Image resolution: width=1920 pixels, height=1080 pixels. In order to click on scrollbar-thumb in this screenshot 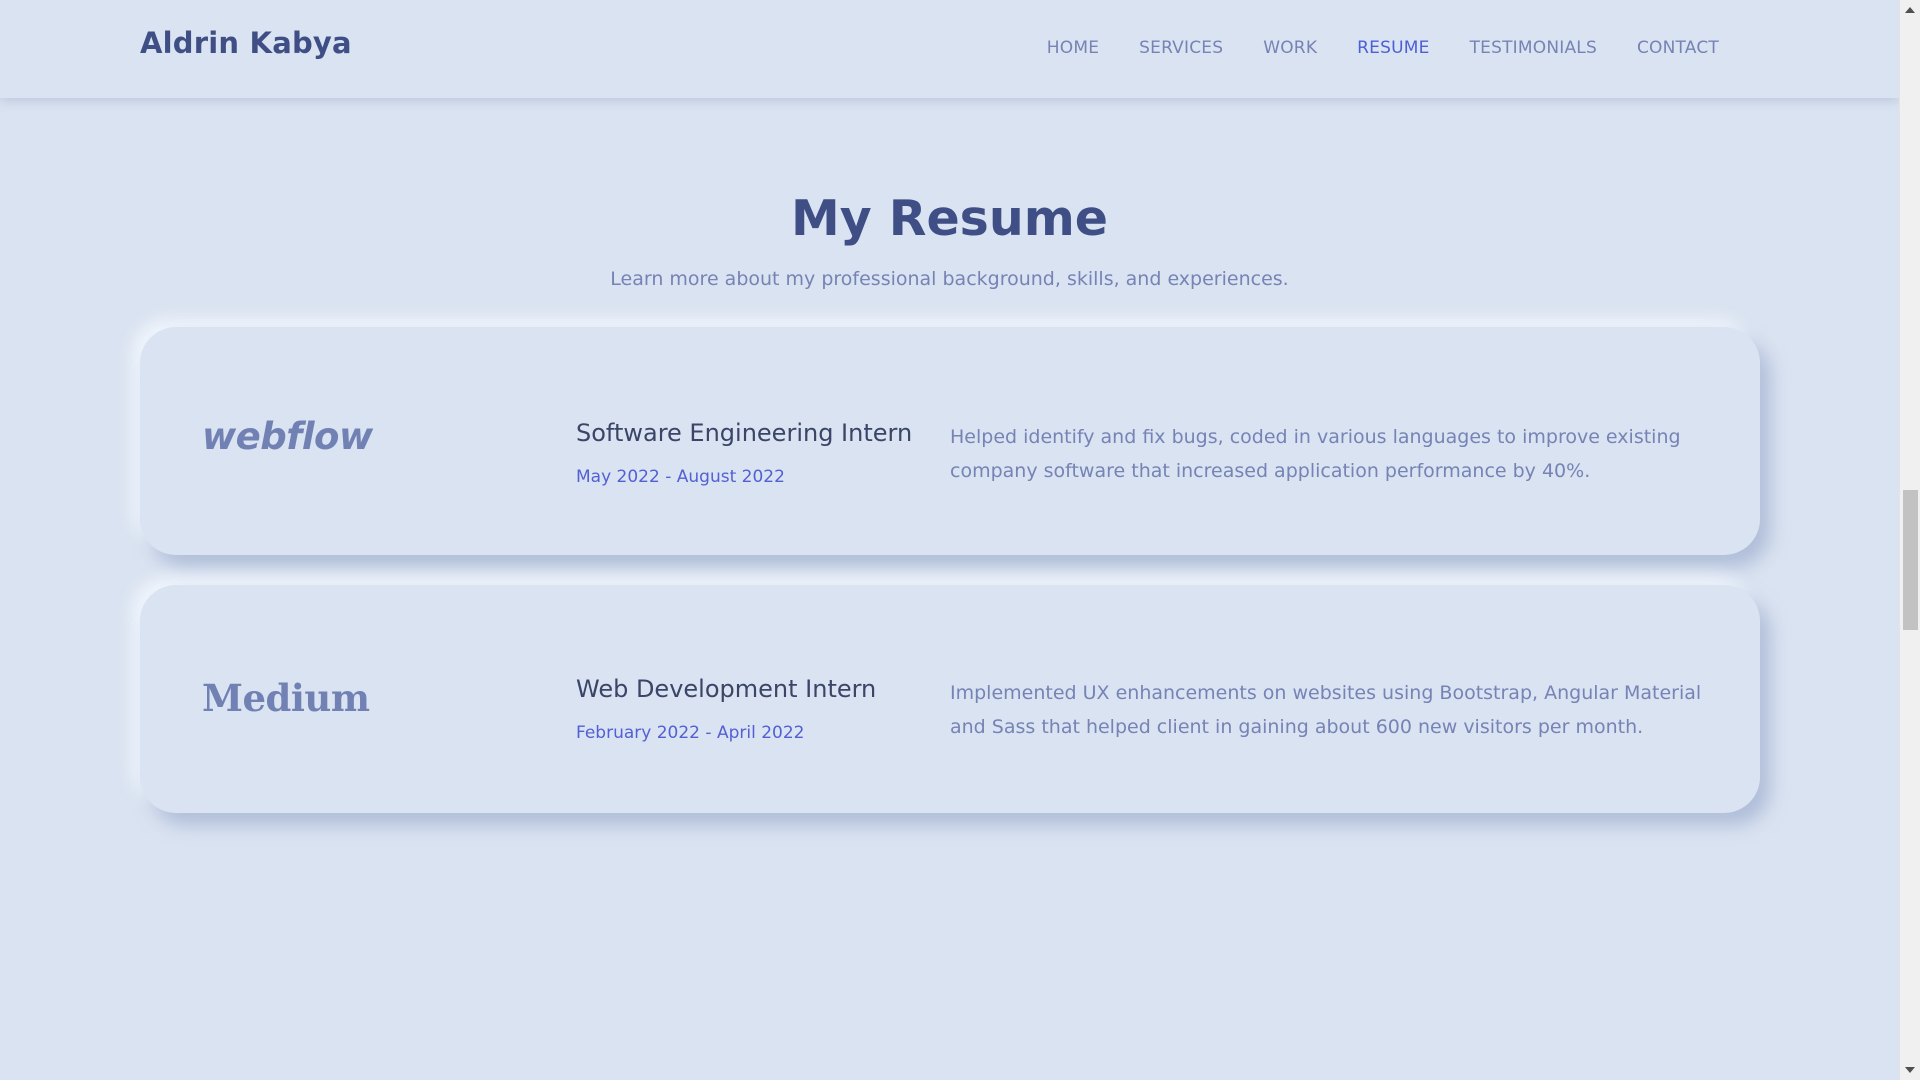, I will do `click(1910, 560)`.